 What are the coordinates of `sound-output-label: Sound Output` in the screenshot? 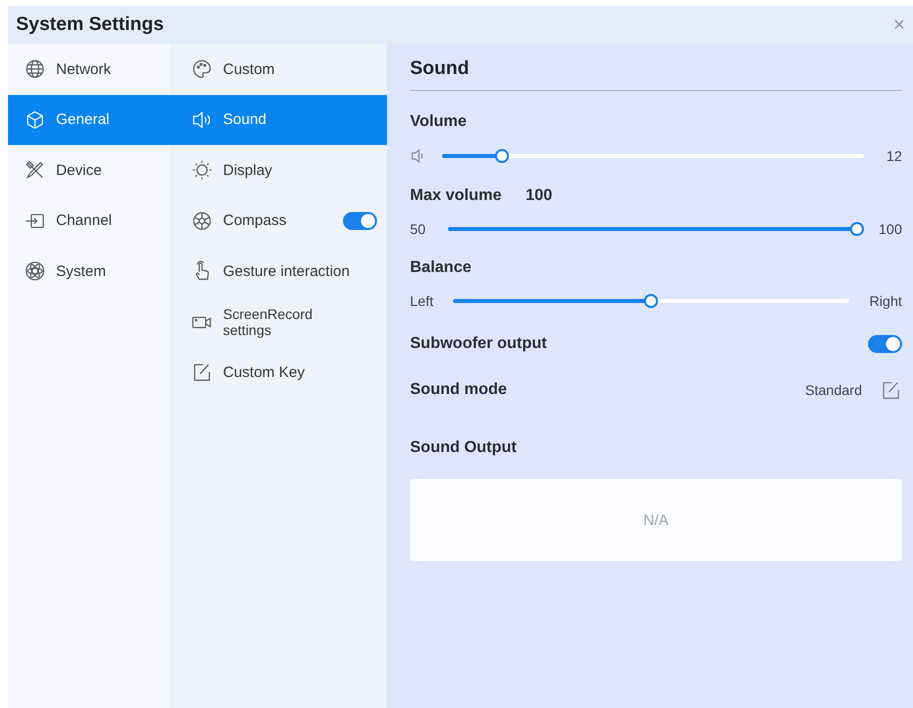 It's located at (463, 448).